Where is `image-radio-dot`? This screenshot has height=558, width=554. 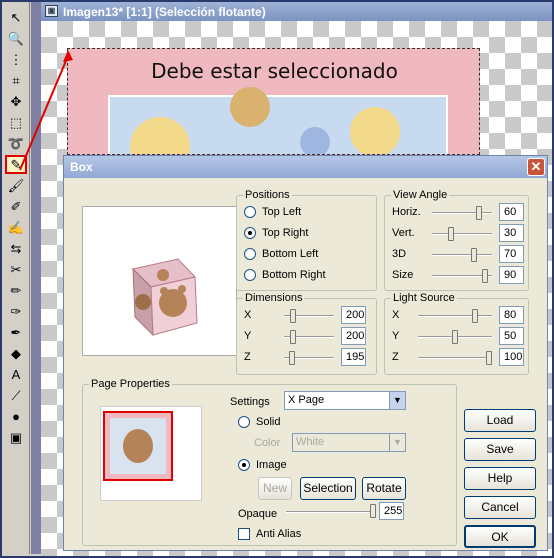 image-radio-dot is located at coordinates (244, 465).